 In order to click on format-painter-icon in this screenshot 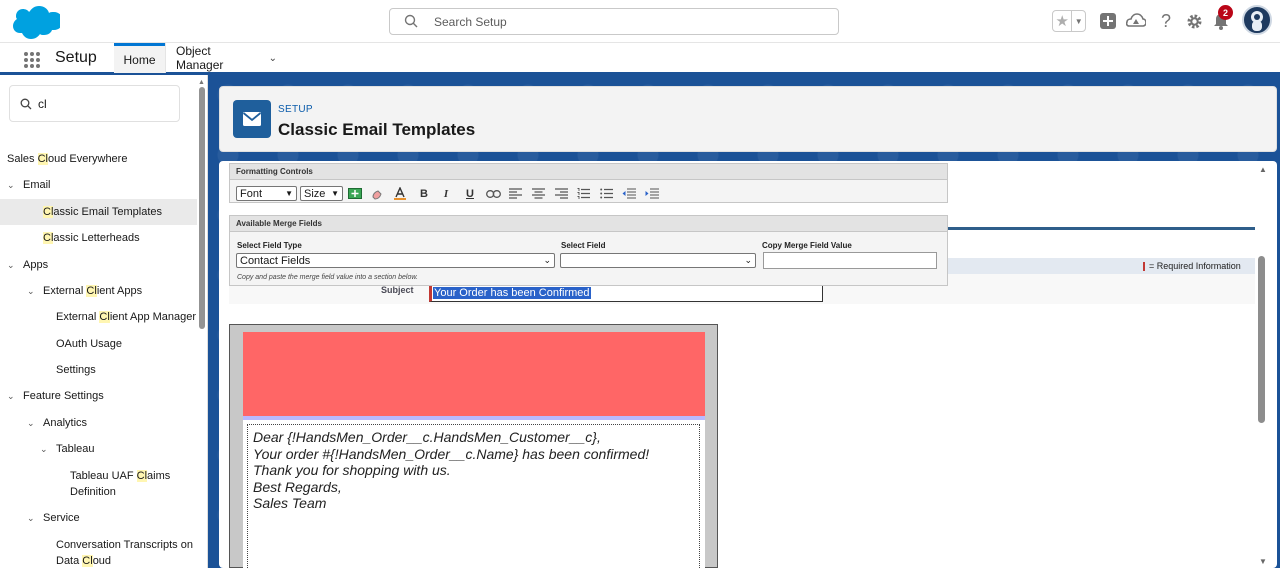, I will do `click(377, 193)`.